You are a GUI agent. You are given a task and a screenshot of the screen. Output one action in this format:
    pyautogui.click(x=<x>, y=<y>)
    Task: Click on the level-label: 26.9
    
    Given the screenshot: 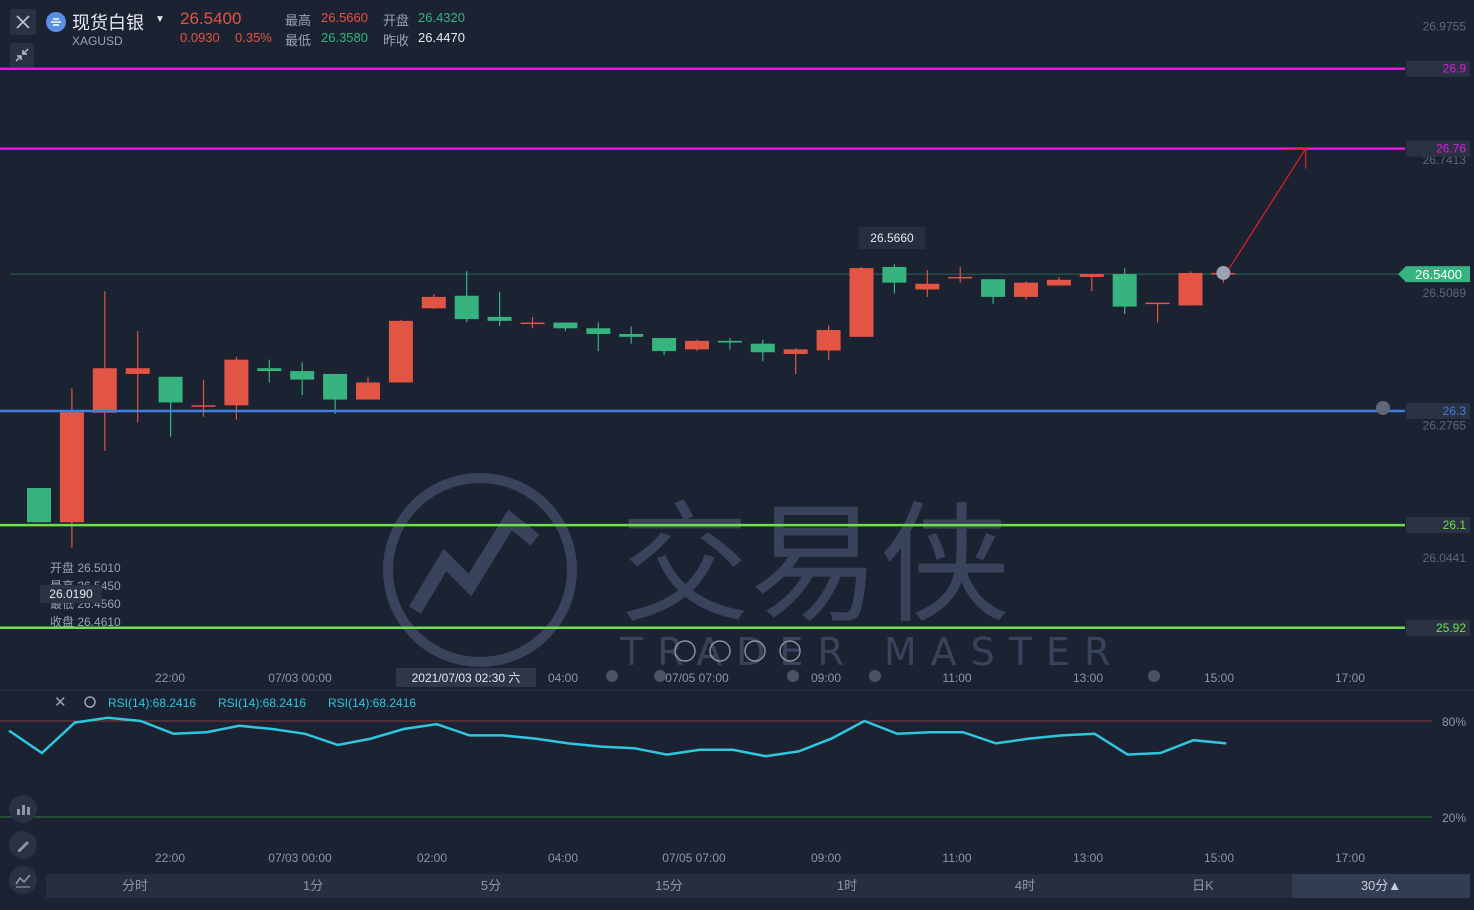 What is the action you would take?
    pyautogui.click(x=1455, y=69)
    